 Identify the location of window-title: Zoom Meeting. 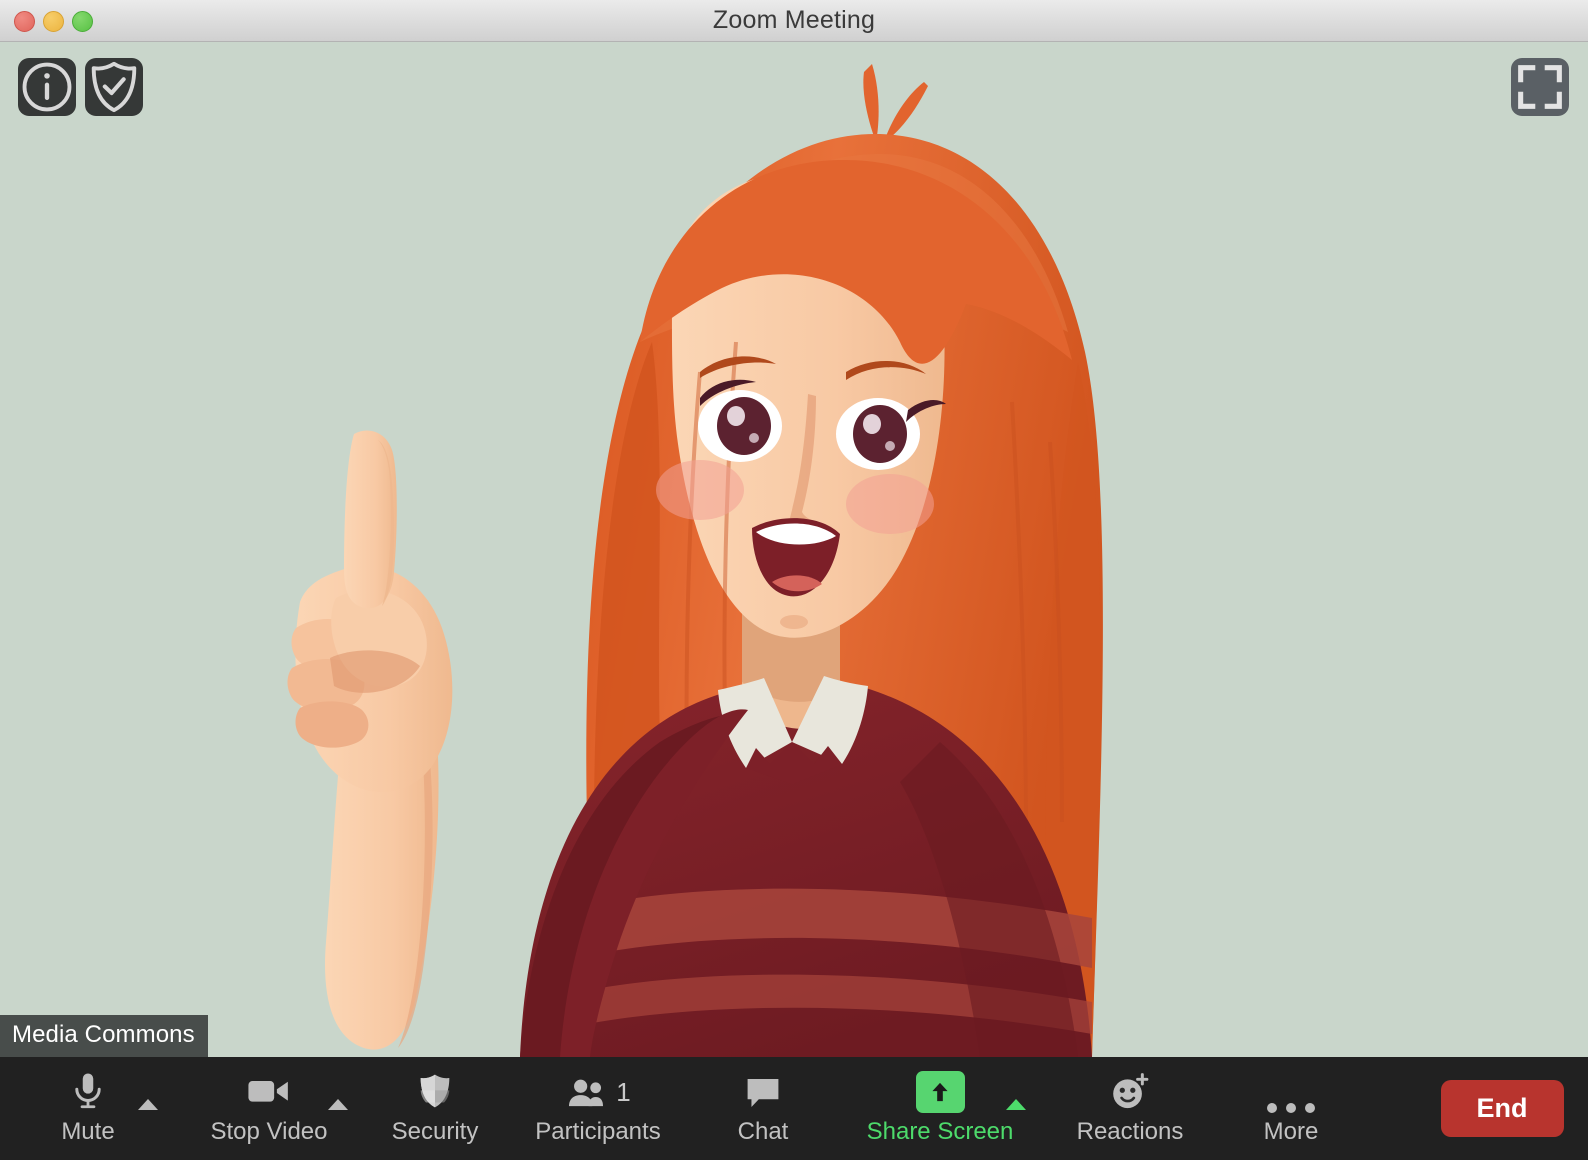
(794, 20).